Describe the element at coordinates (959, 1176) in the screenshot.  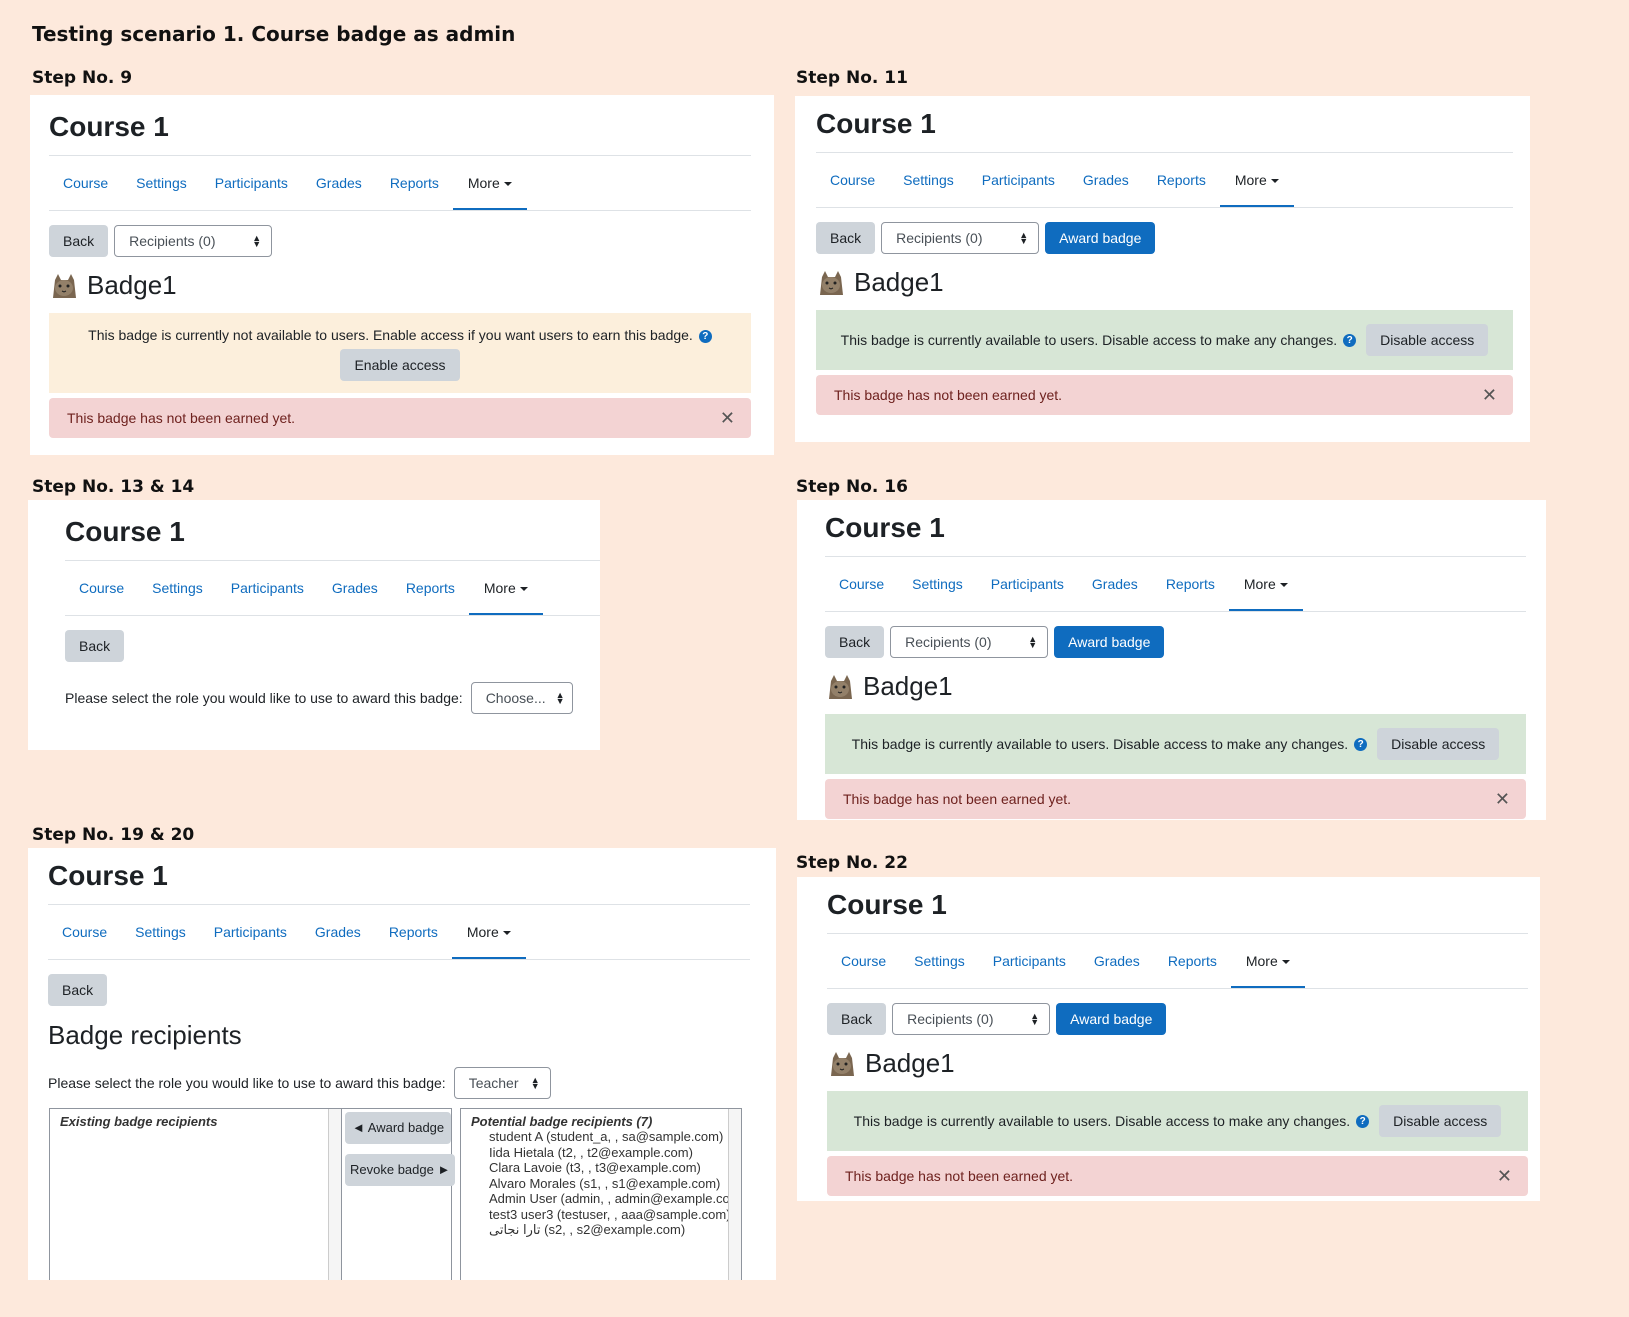
I see `not-earned-message: This badge has not been earned yet.` at that location.